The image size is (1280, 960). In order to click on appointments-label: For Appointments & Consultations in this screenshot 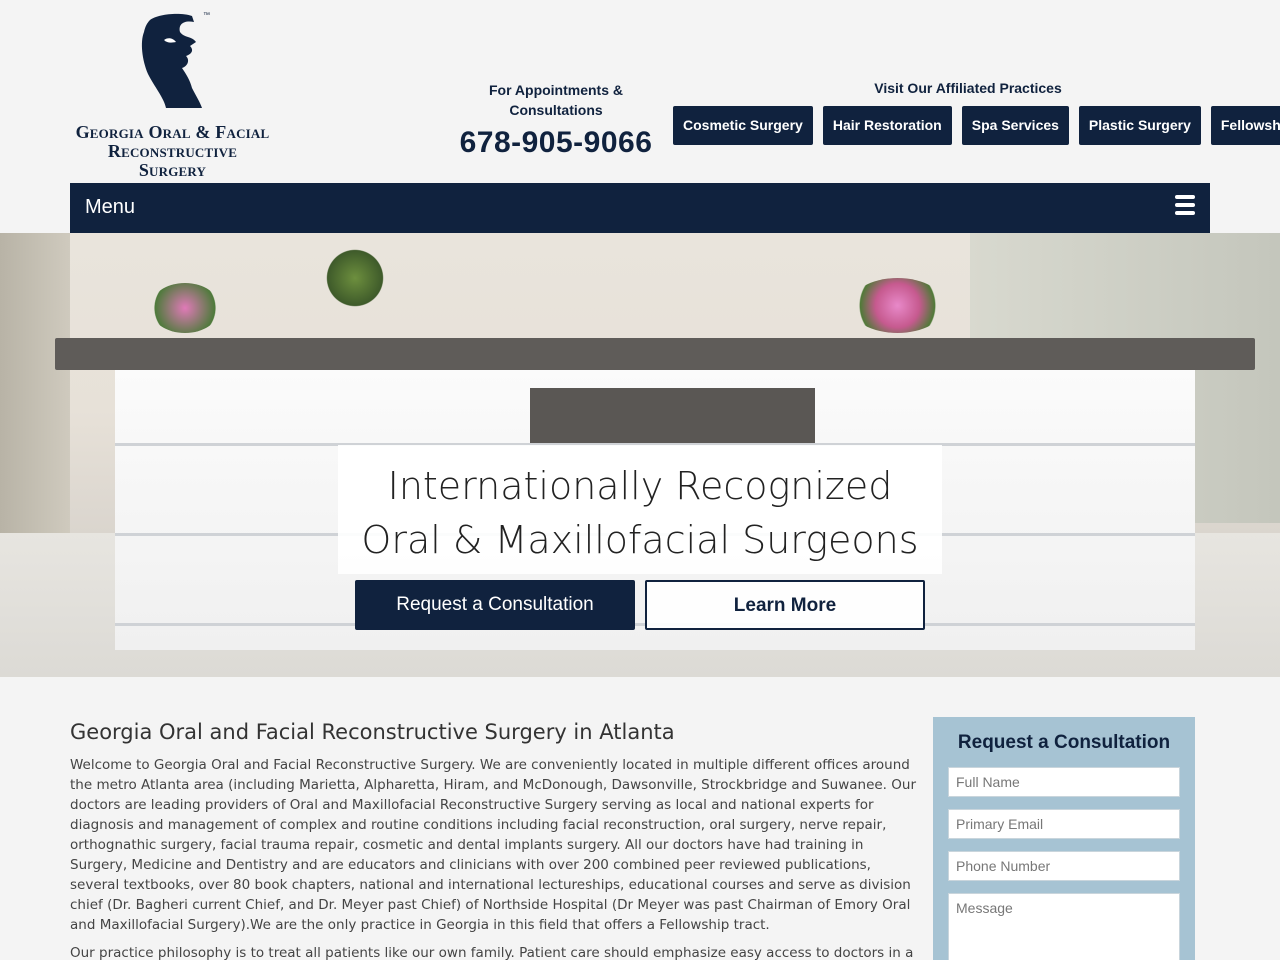, I will do `click(556, 100)`.